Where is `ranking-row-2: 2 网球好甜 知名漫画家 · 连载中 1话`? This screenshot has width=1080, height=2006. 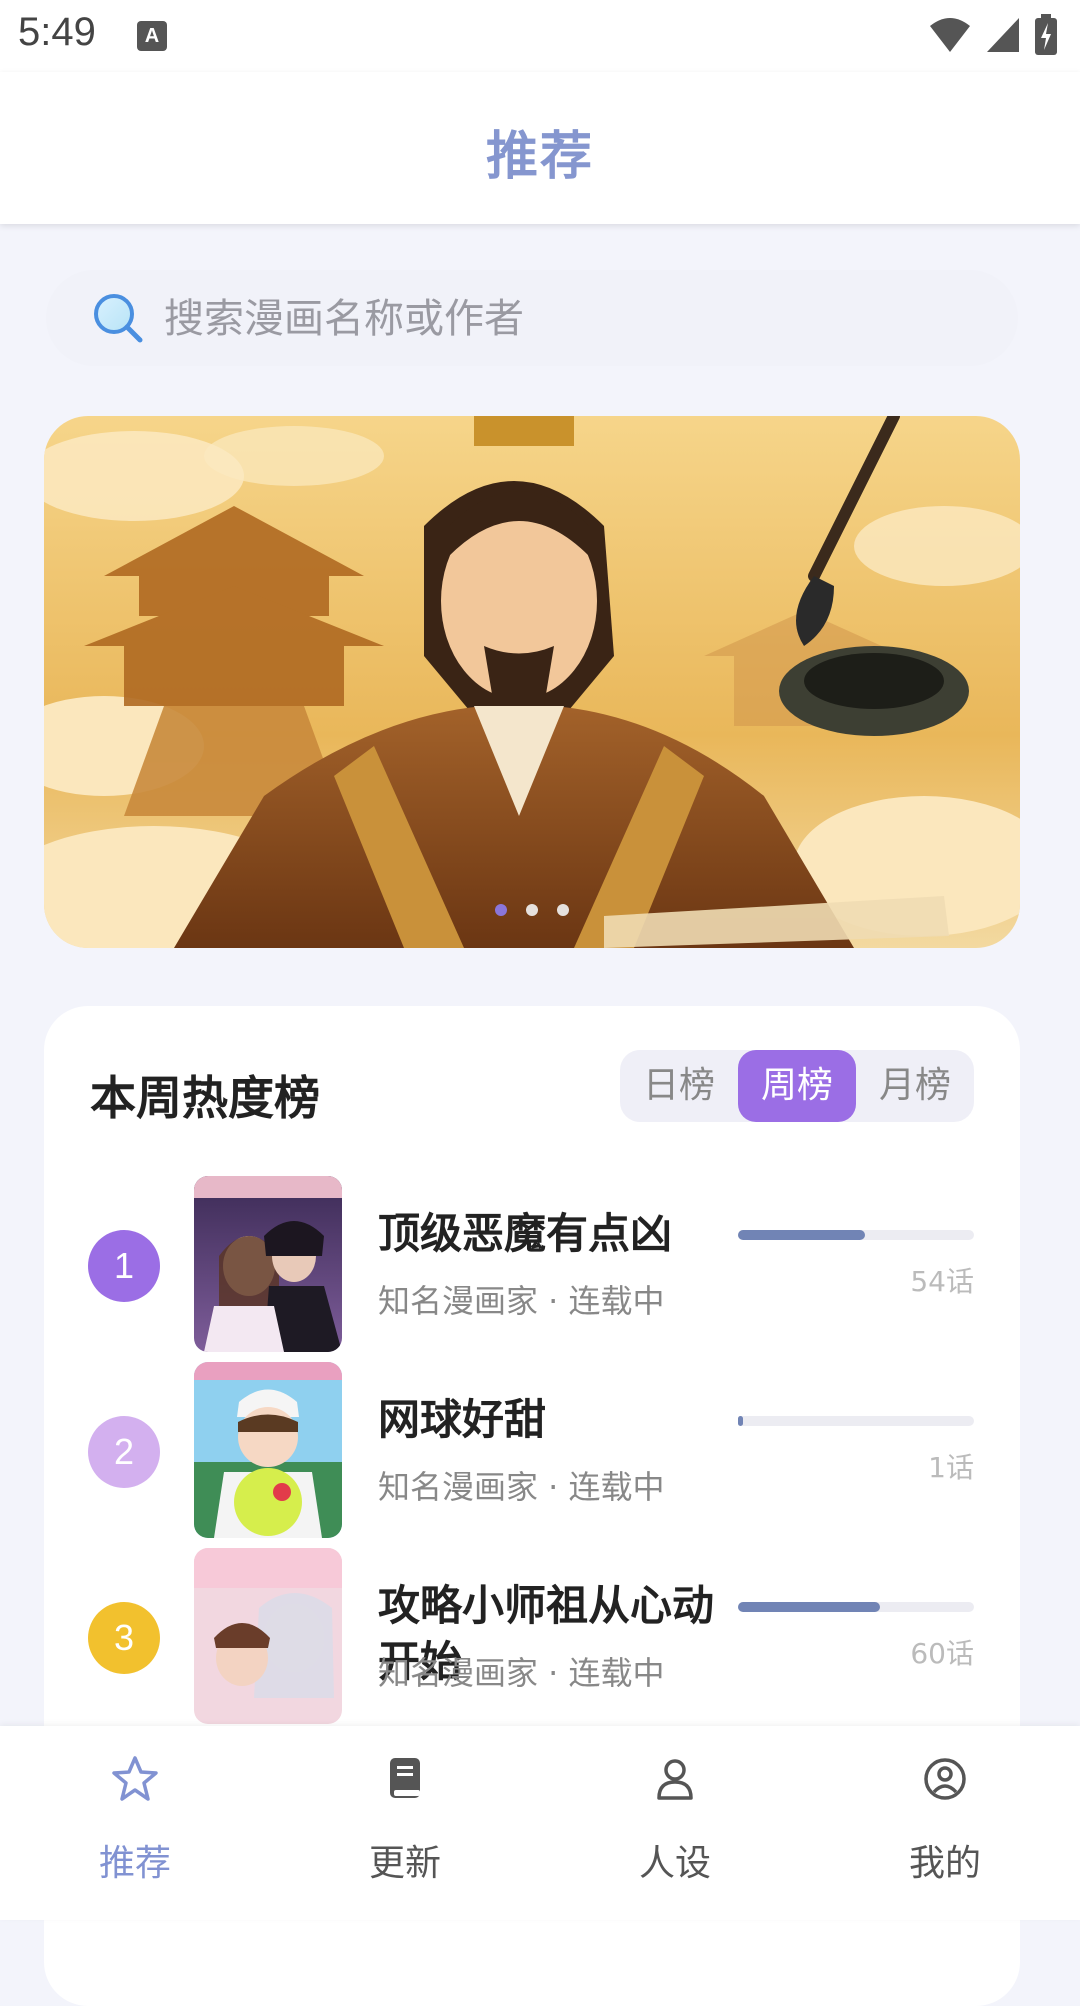
ranking-row-2: 2 网球好甜 知名漫画家 · 连载中 1话 is located at coordinates (532, 1450).